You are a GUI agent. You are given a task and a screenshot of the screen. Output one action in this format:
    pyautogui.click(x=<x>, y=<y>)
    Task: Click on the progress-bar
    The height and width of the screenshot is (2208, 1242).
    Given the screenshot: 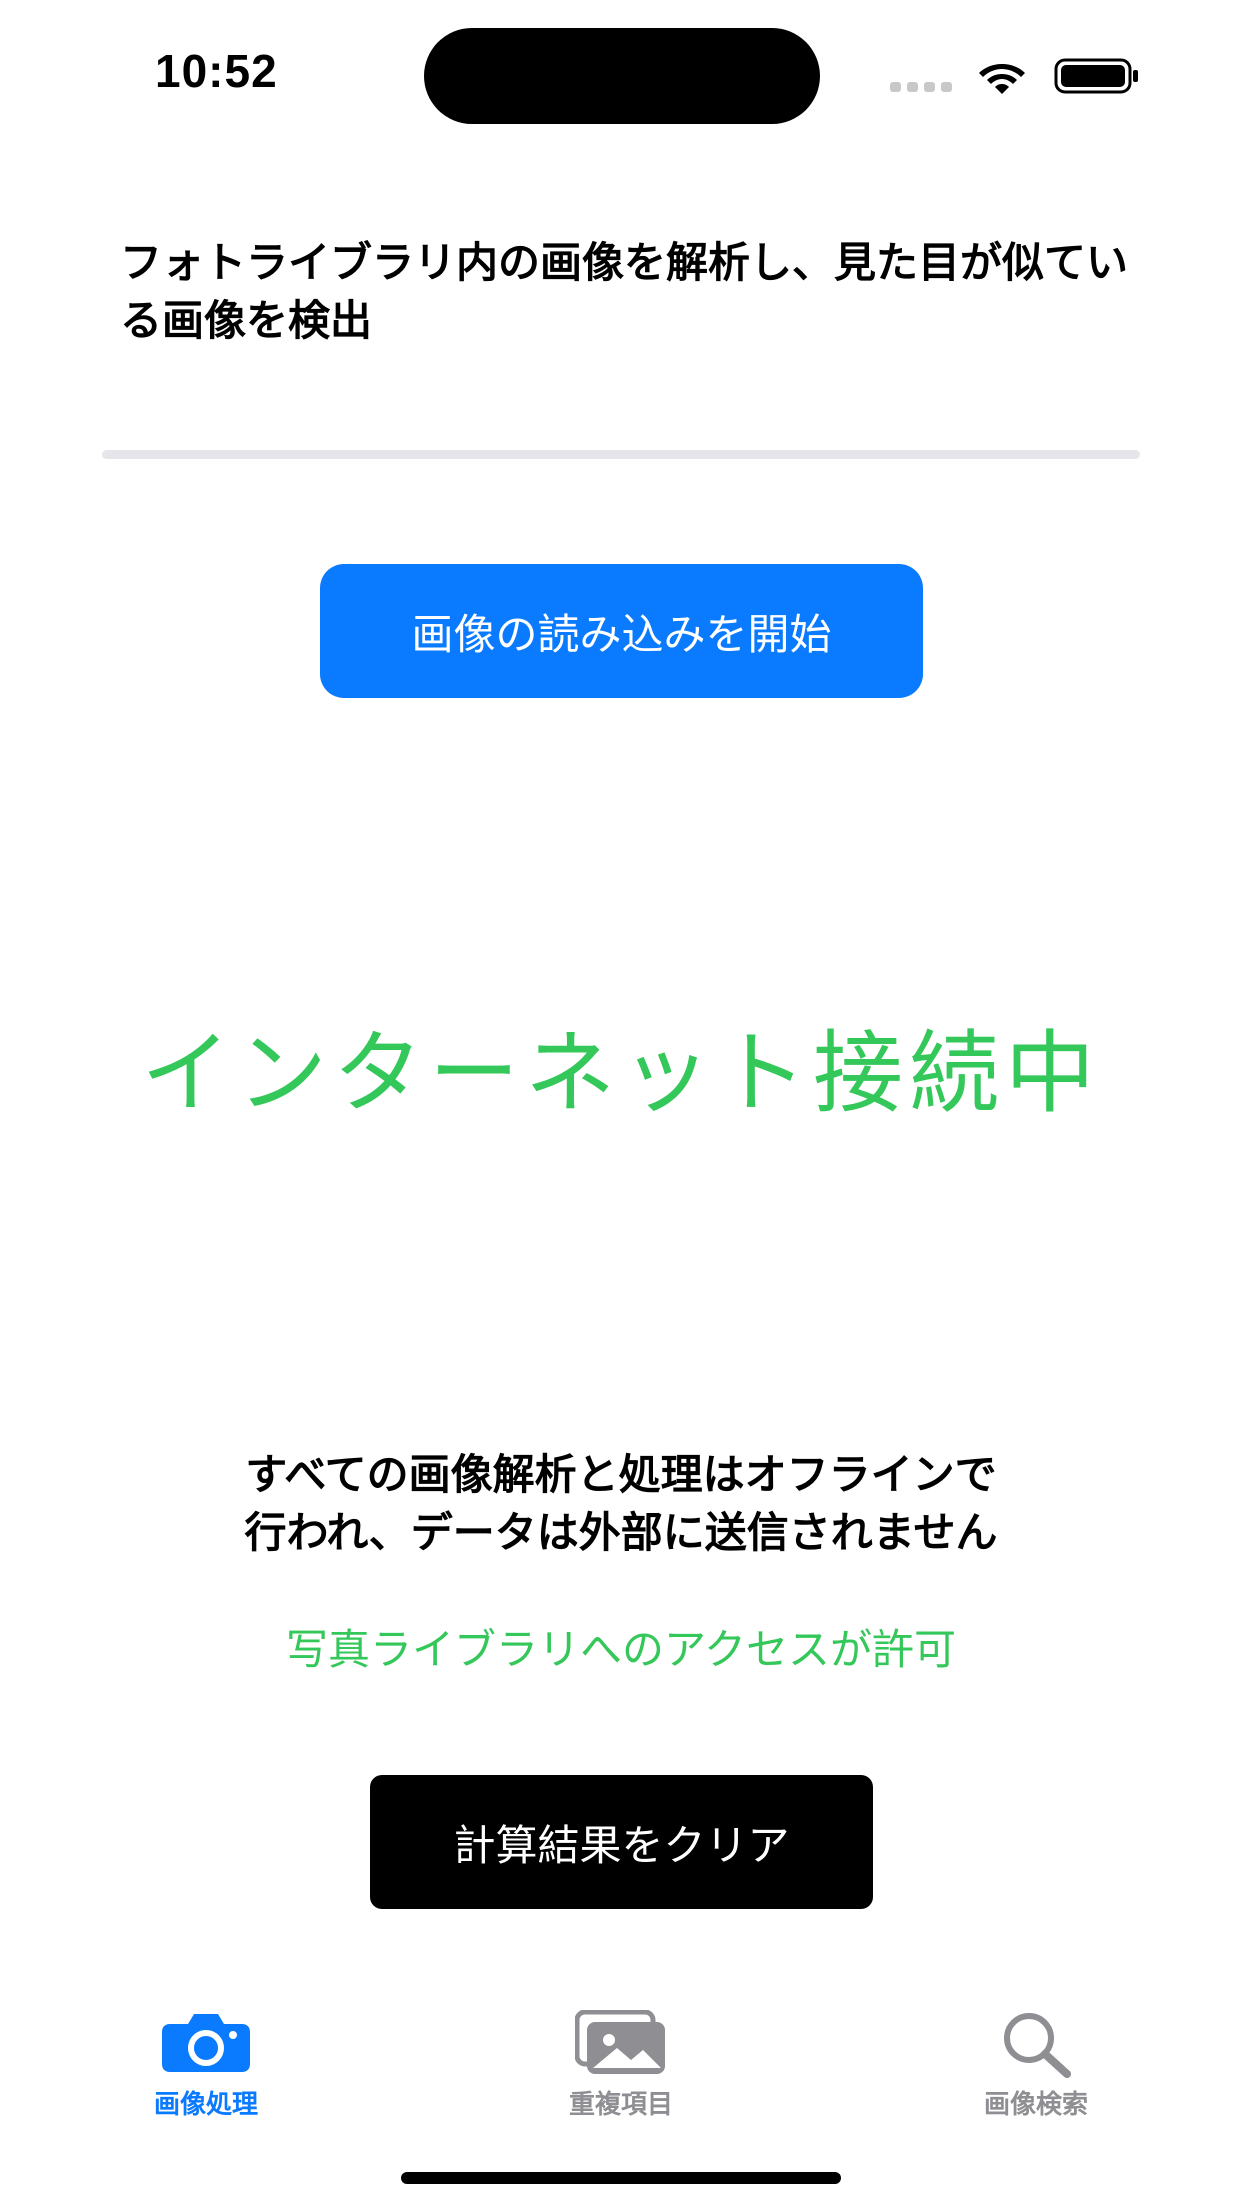 What is the action you would take?
    pyautogui.click(x=621, y=454)
    